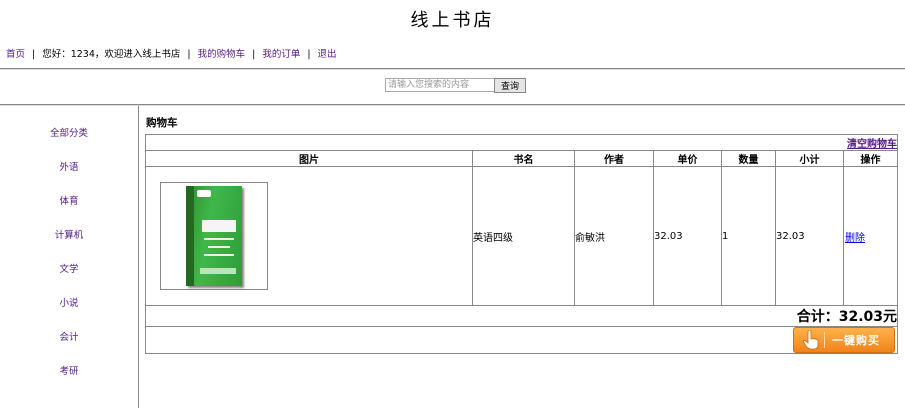 The image size is (905, 408). What do you see at coordinates (162, 123) in the screenshot?
I see `cart-title: 购物车` at bounding box center [162, 123].